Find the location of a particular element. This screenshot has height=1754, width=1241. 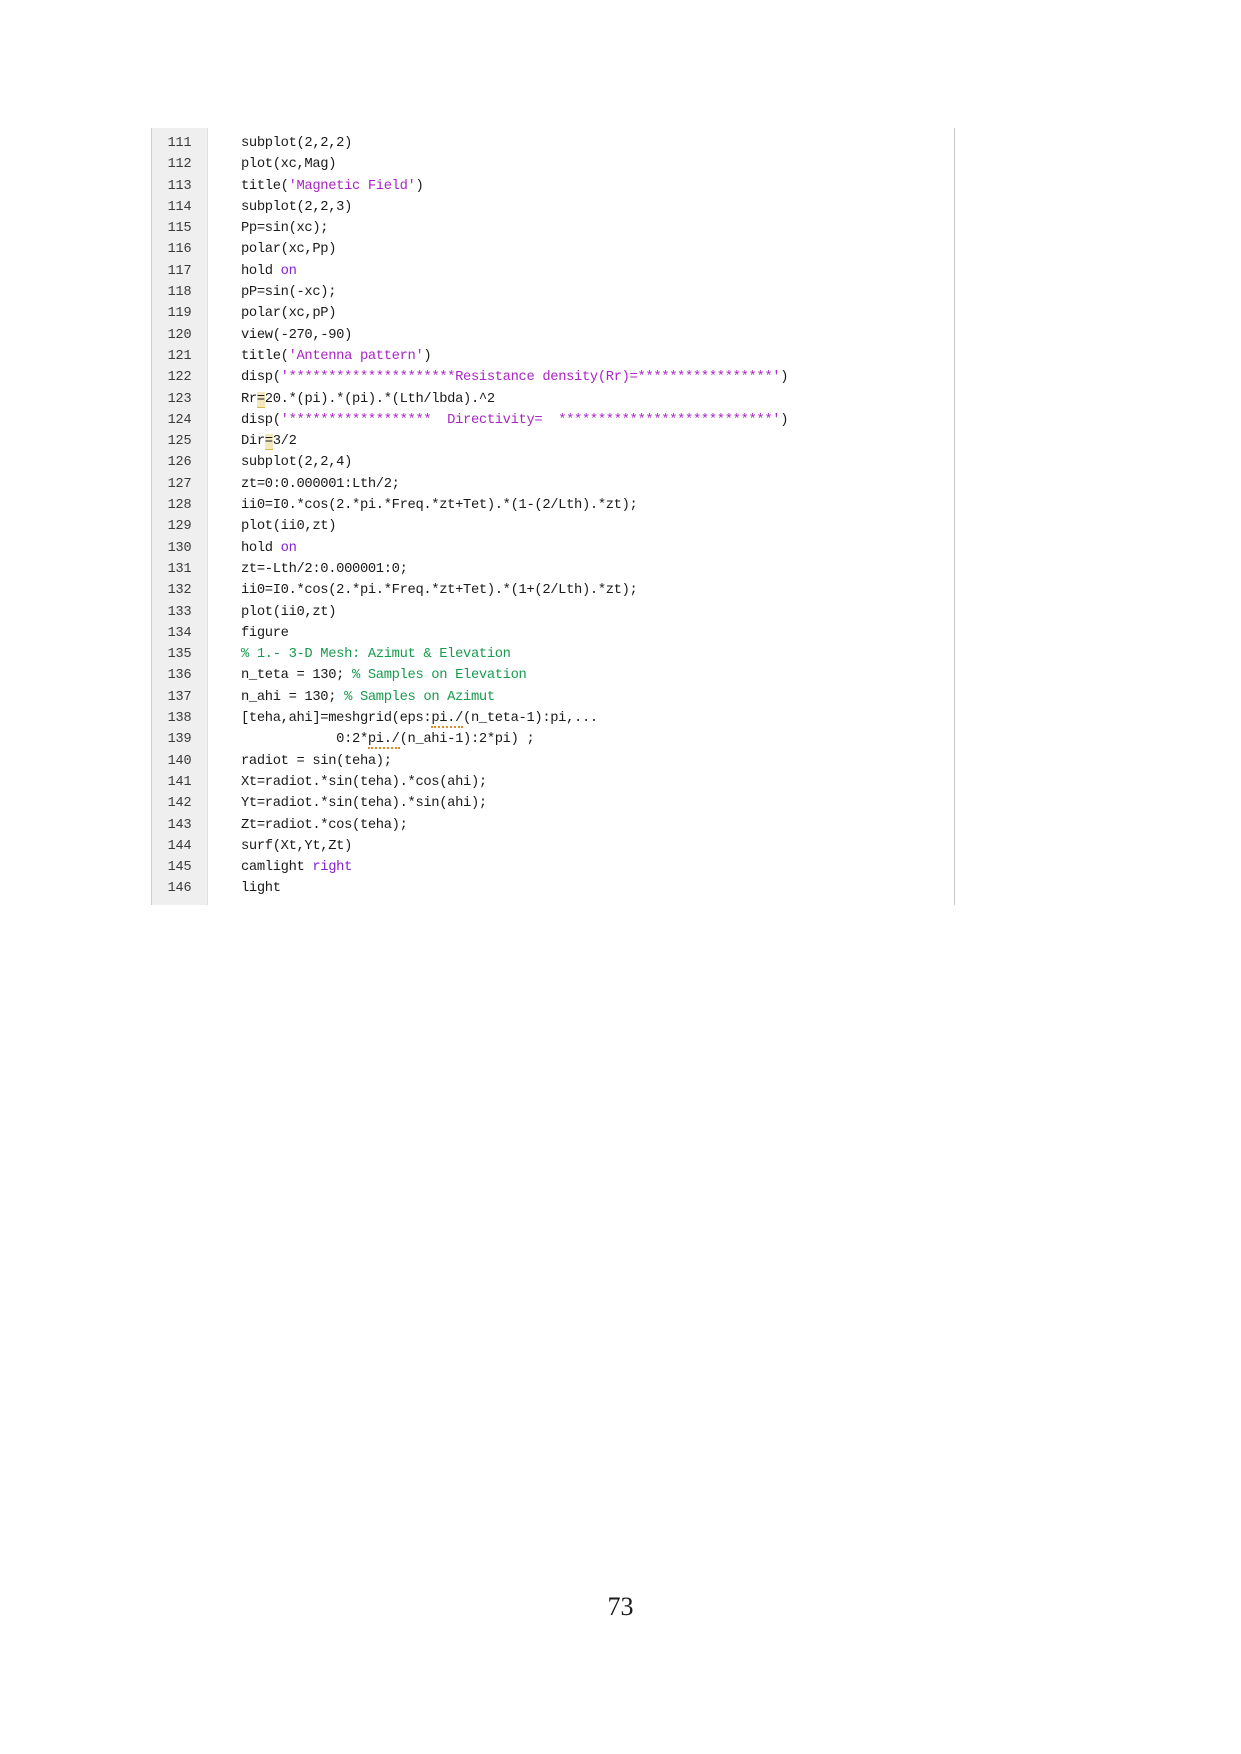

code-token: Dir is located at coordinates (253, 442).